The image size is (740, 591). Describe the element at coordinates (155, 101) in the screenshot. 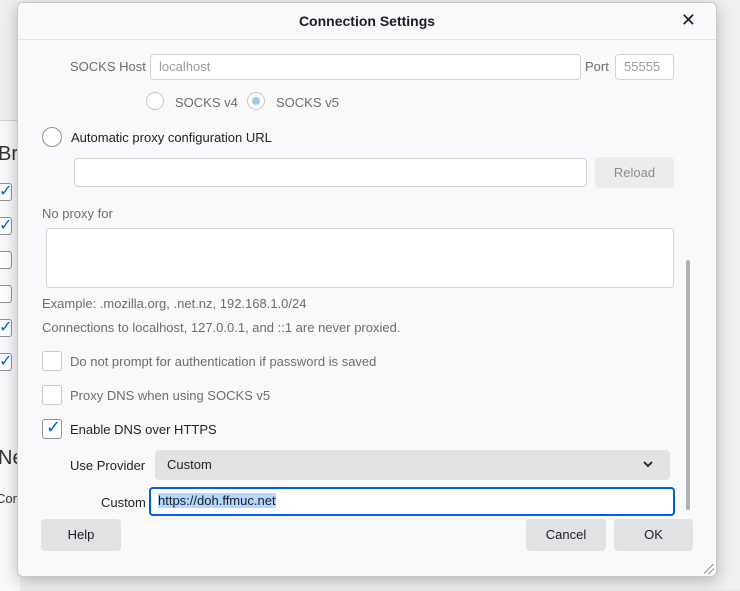

I see `socks-v4-radio` at that location.